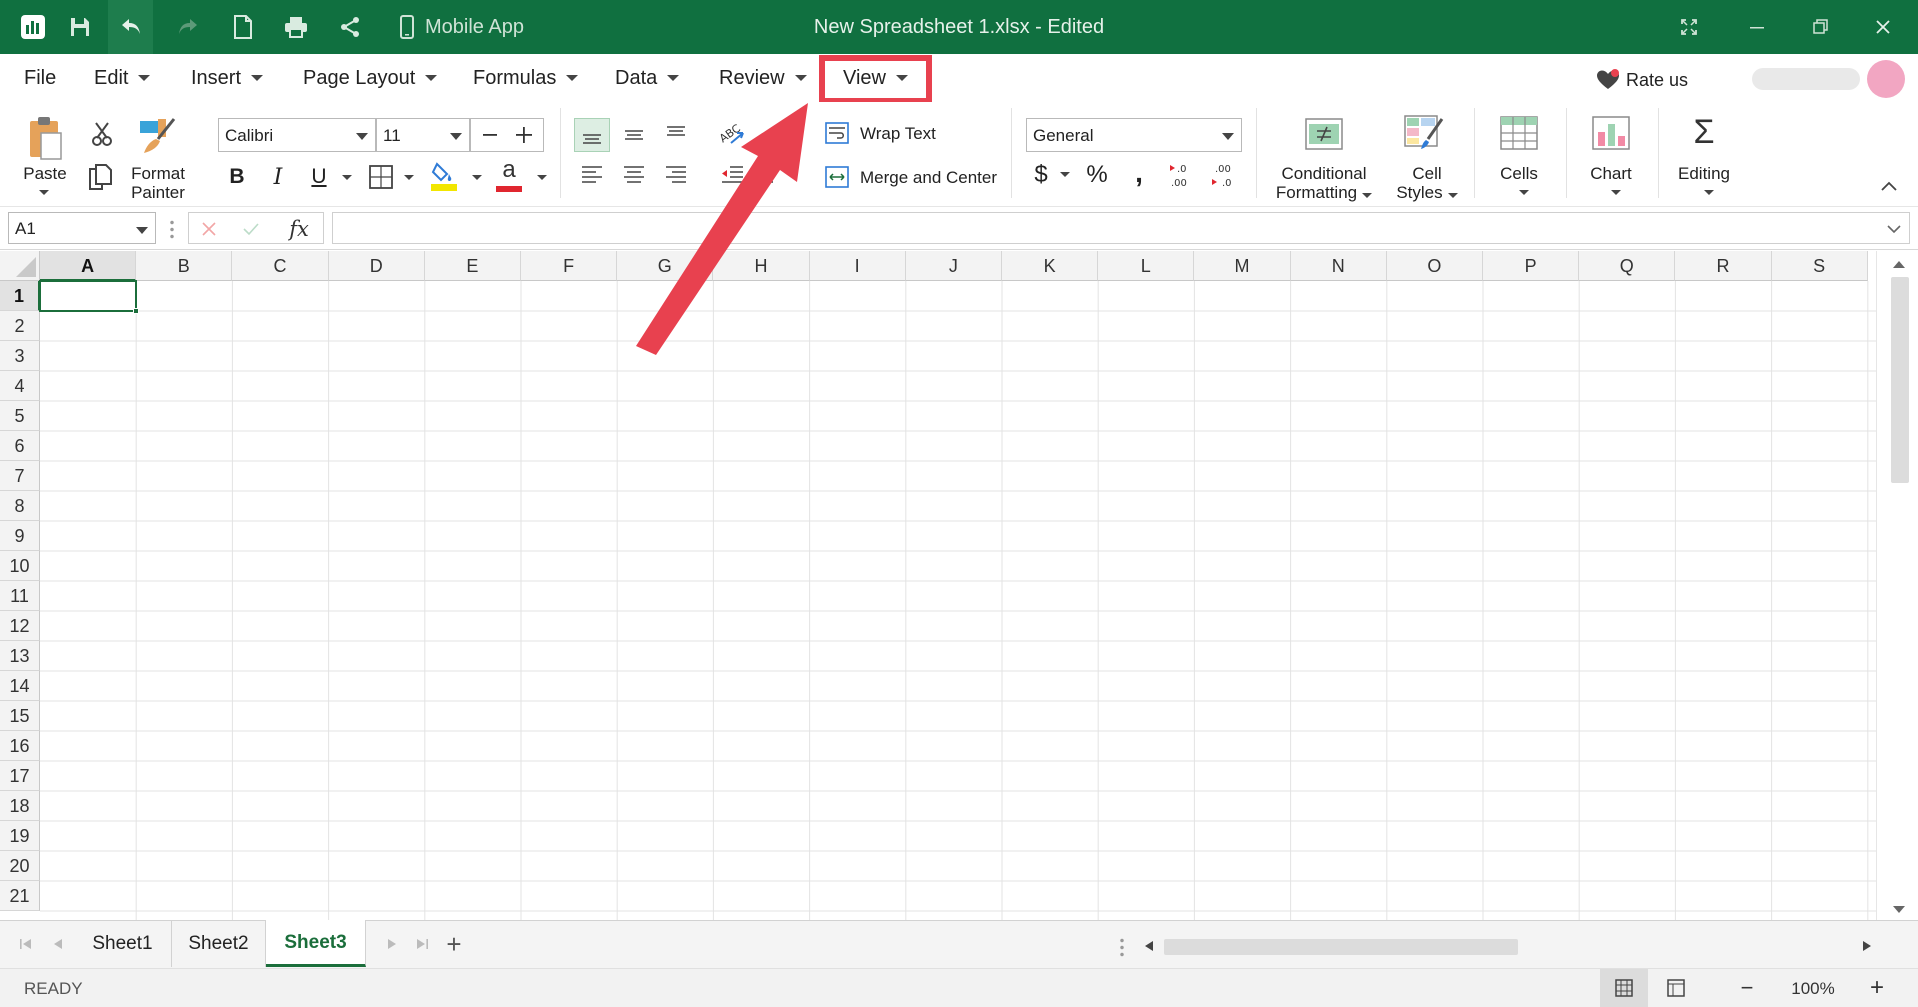 This screenshot has width=1918, height=1007. Describe the element at coordinates (953, 266) in the screenshot. I see `column-header: J` at that location.